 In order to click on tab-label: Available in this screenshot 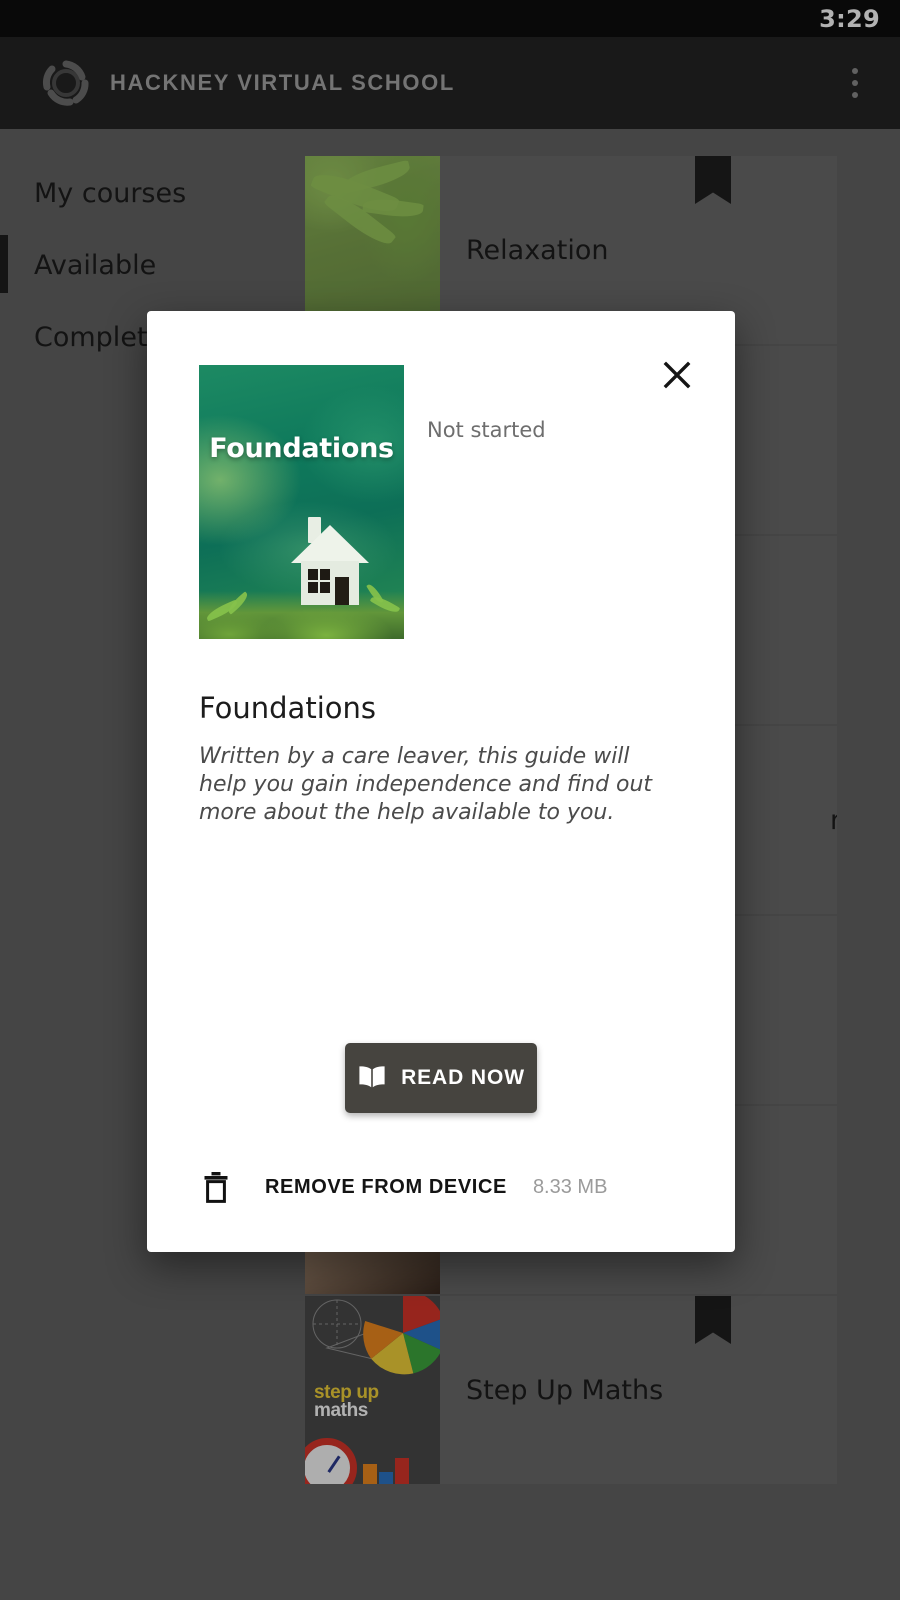, I will do `click(95, 265)`.